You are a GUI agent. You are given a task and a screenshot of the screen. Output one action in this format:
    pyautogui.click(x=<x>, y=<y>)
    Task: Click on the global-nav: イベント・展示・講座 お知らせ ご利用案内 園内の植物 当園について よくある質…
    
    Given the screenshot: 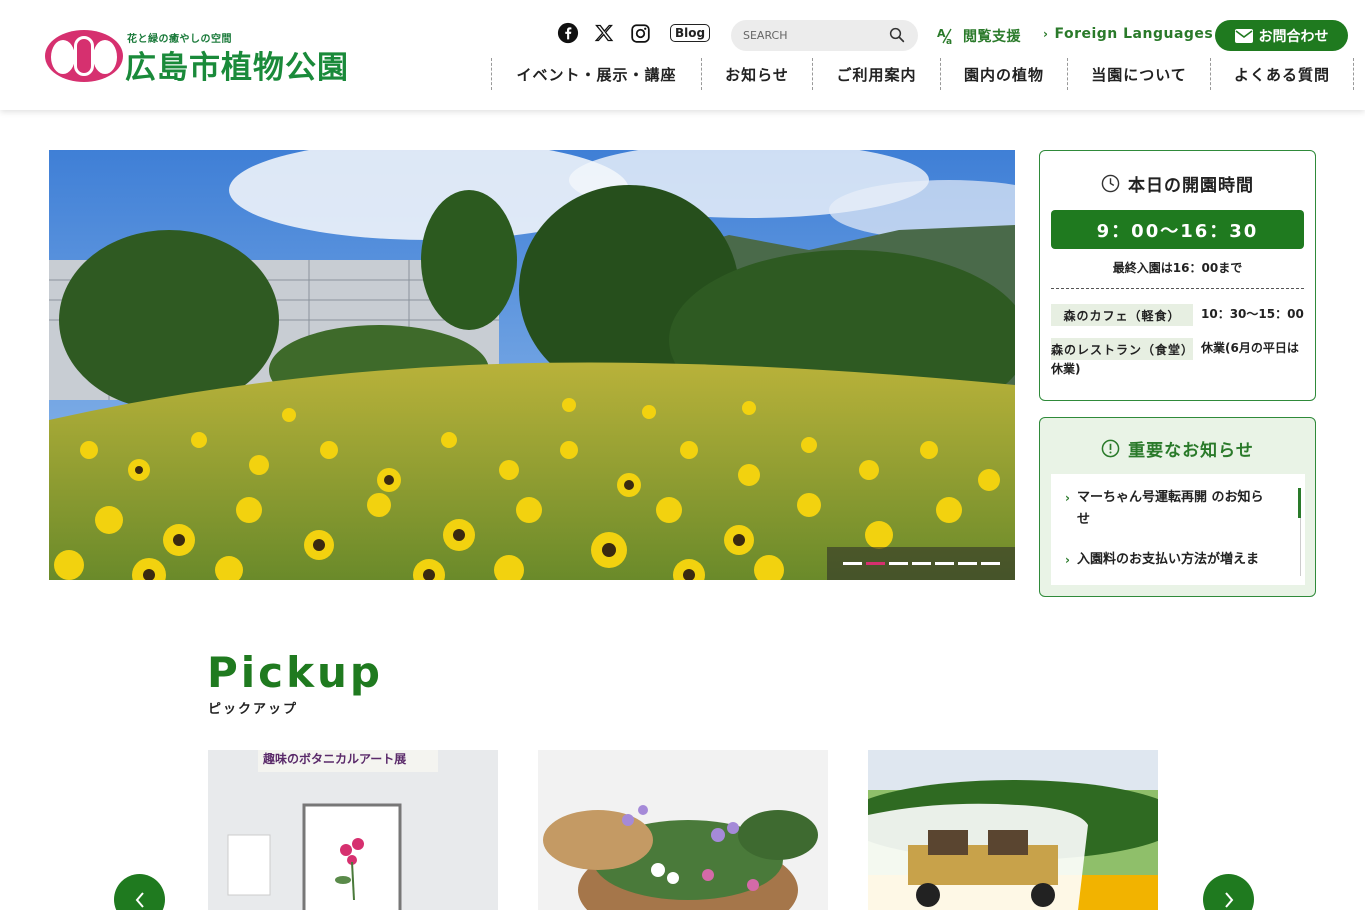 What is the action you would take?
    pyautogui.click(x=922, y=74)
    